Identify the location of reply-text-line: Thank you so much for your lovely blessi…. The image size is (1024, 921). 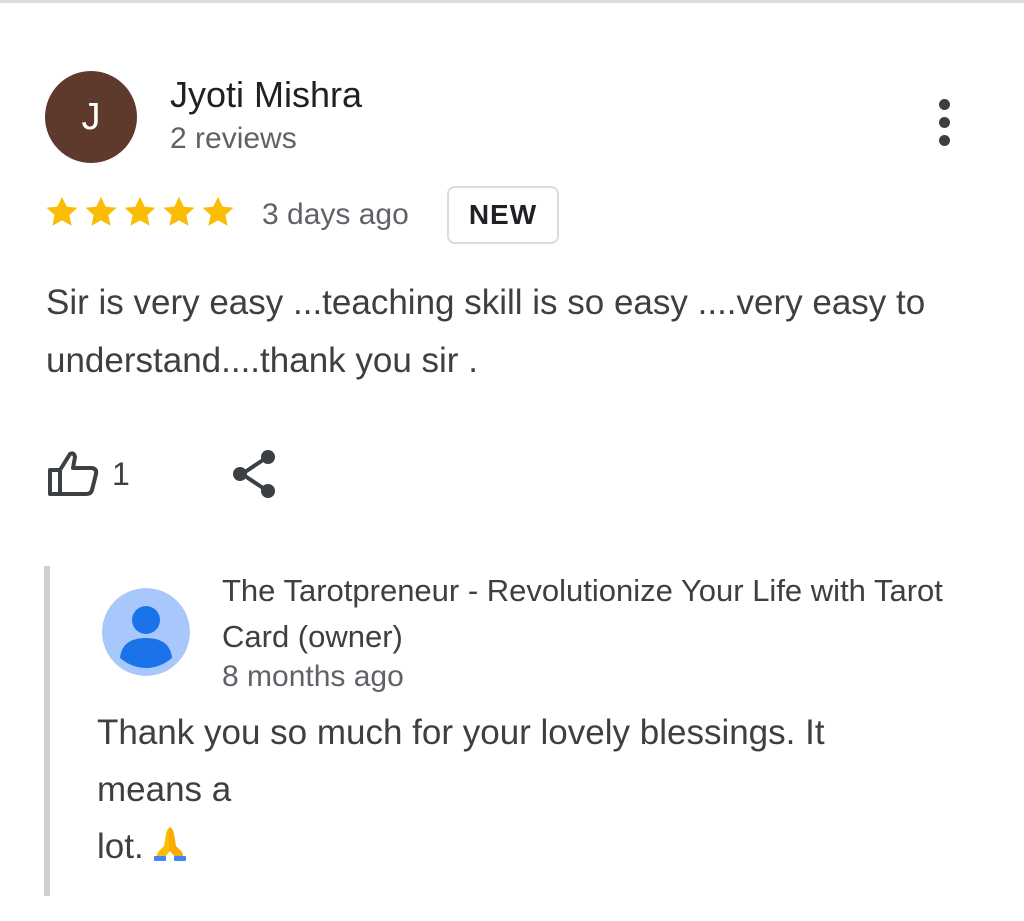
(461, 732).